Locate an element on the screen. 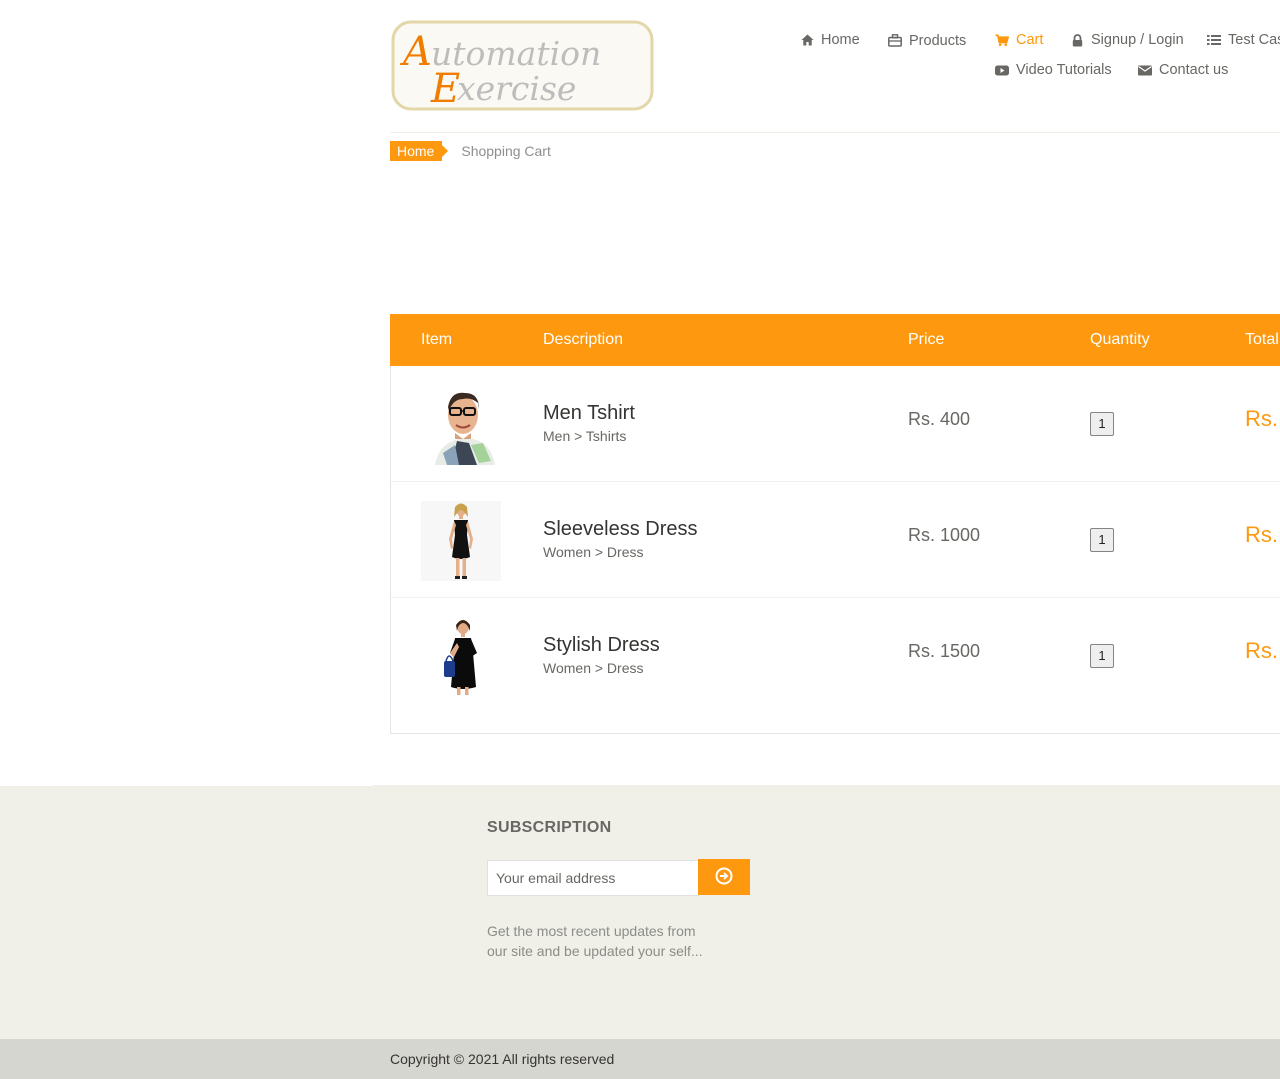 This screenshot has width=1280, height=1079. nav-cart: Cart is located at coordinates (1019, 40).